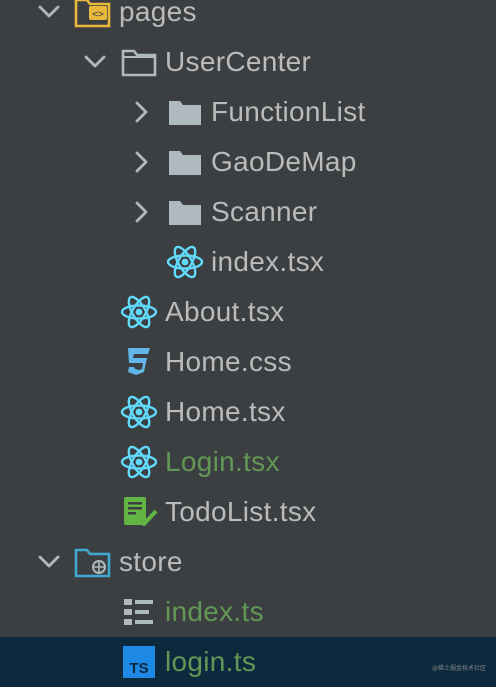 This screenshot has width=496, height=687. I want to click on tree-node-todolist: TodoList.tsx, so click(248, 512).